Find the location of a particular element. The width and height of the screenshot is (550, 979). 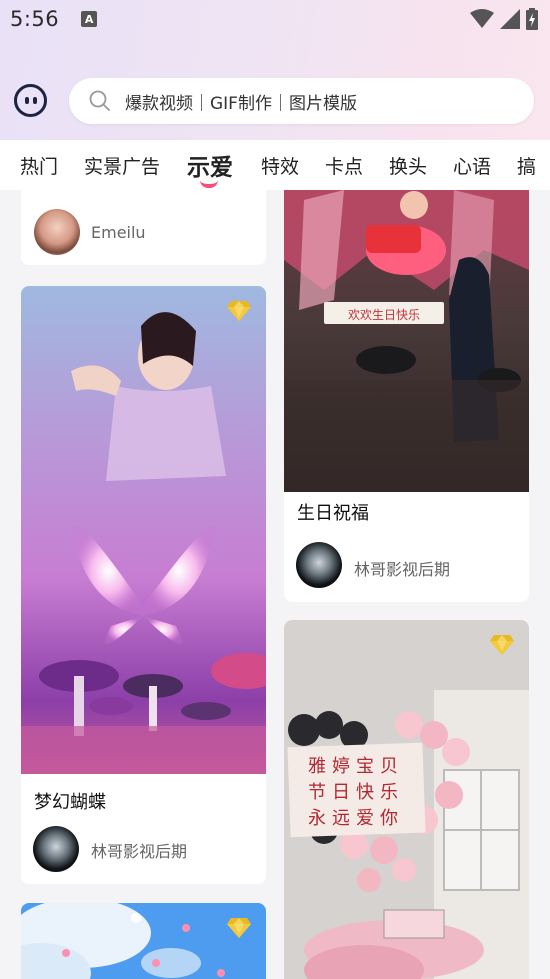

signal-icon is located at coordinates (510, 19).